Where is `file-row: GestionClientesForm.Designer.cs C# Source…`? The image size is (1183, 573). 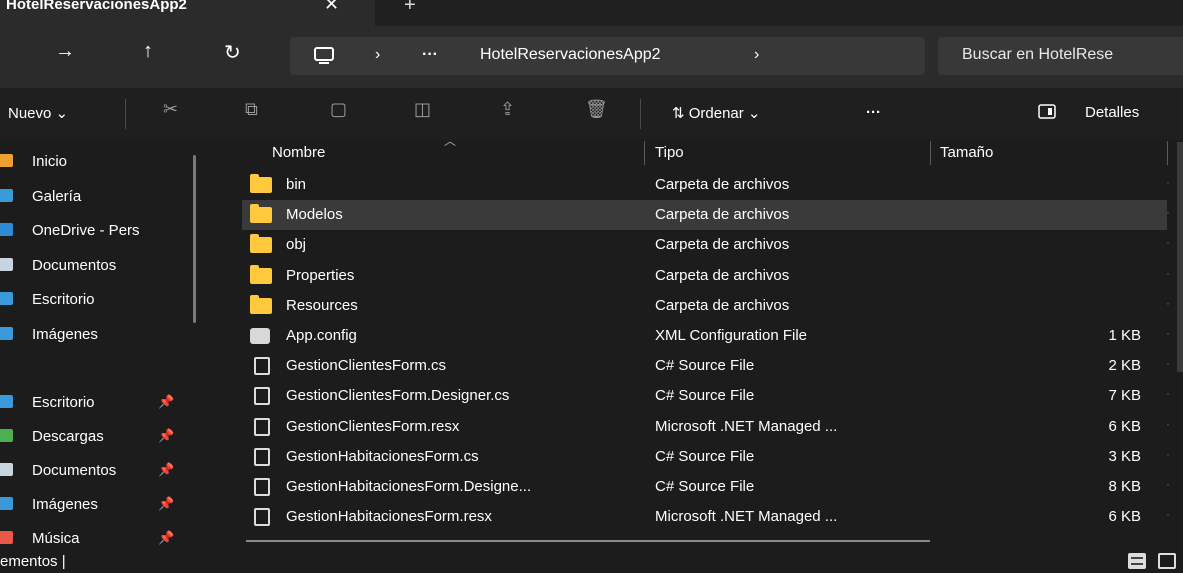
file-row: GestionClientesForm.Designer.cs C# Source… is located at coordinates (706, 396).